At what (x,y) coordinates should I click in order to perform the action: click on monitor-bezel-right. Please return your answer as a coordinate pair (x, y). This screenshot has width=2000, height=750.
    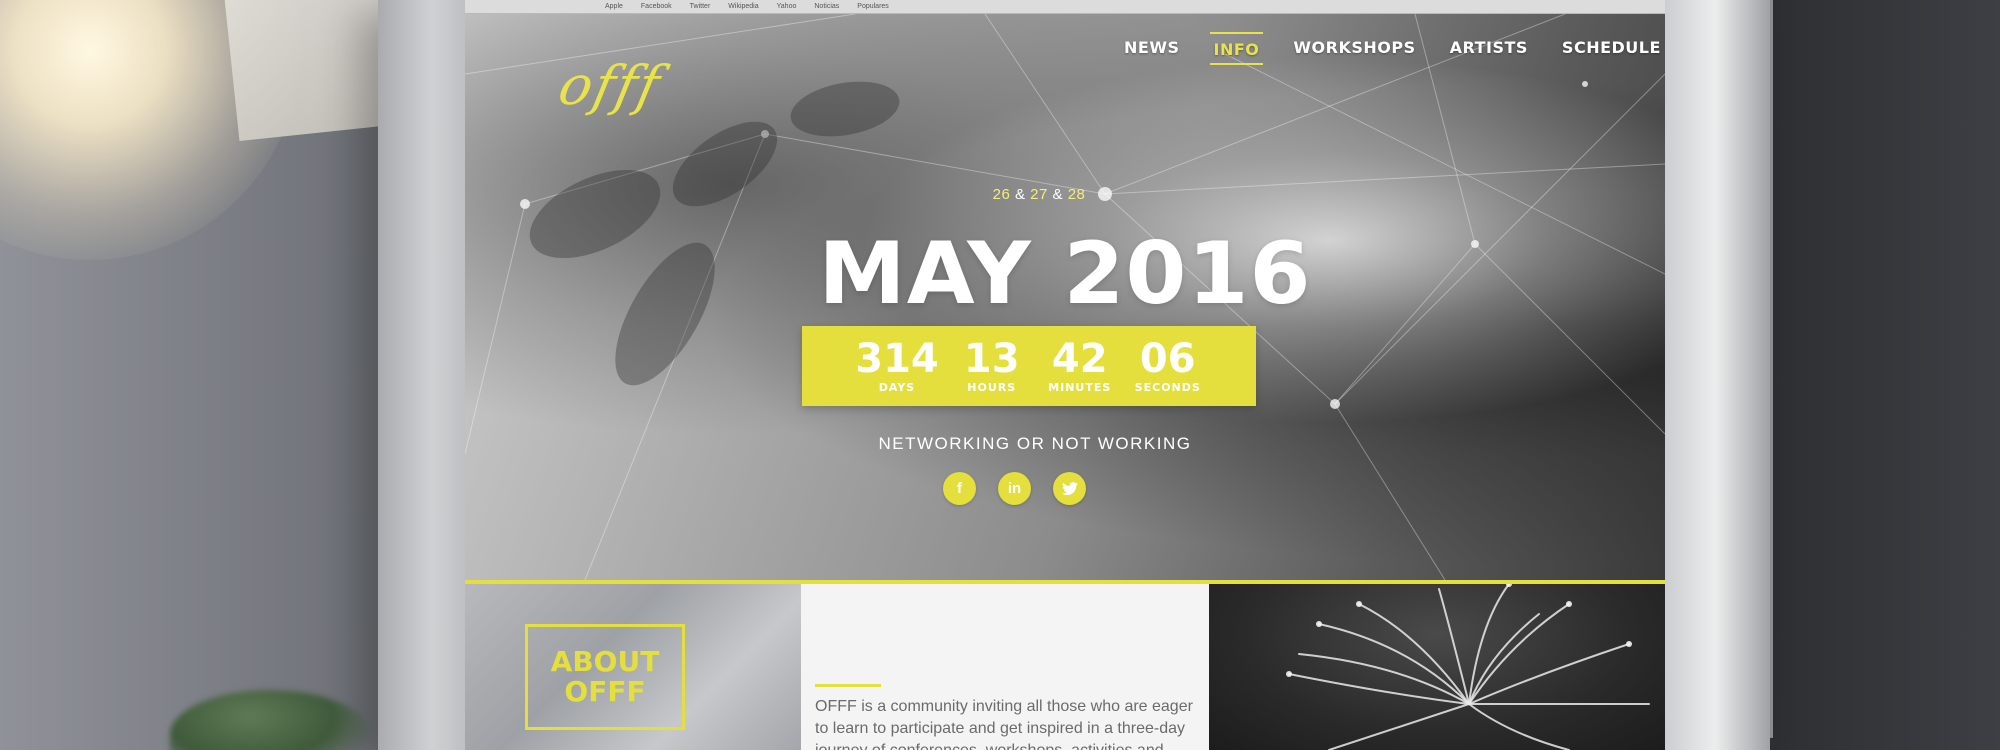
    Looking at the image, I should click on (1715, 375).